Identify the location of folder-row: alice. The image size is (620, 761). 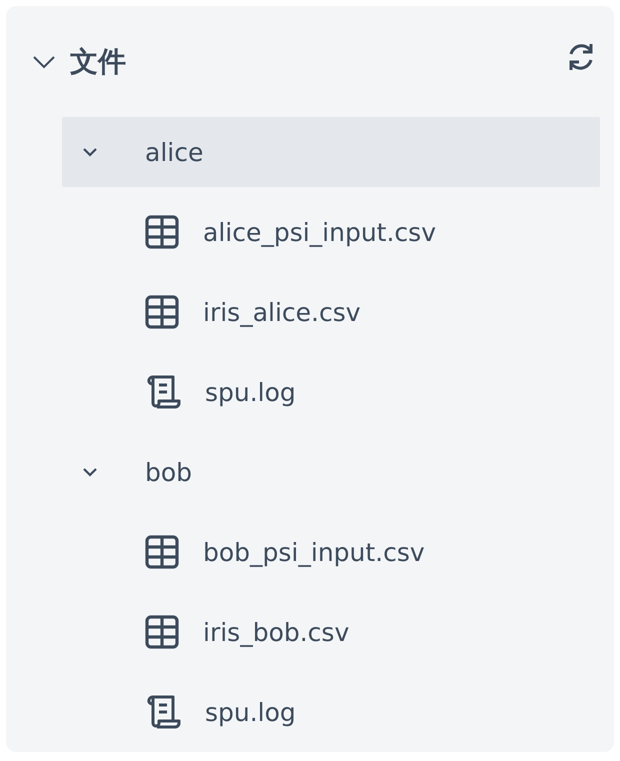
(331, 152).